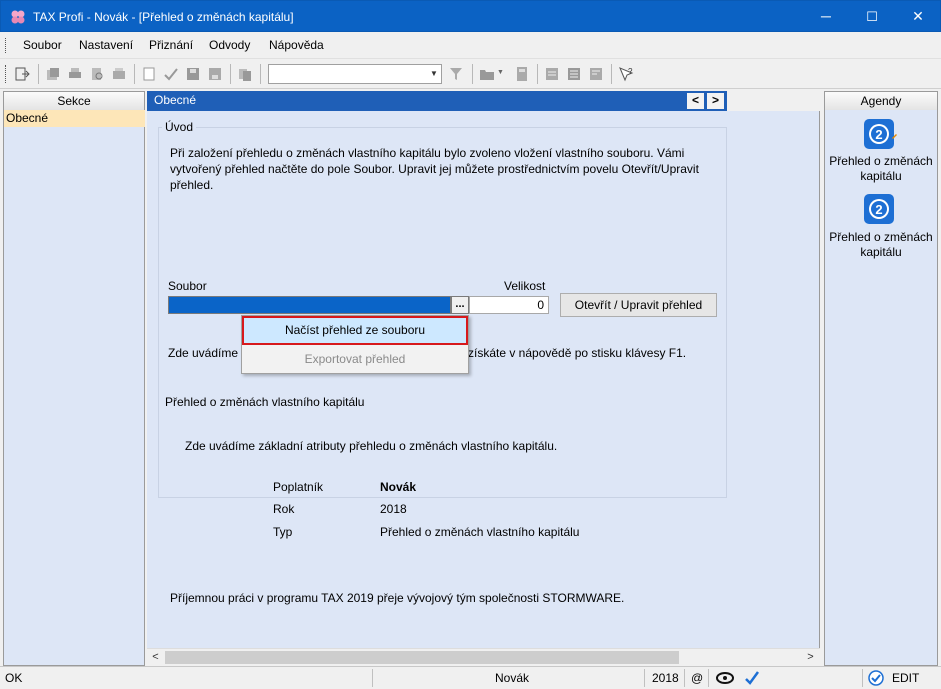 The width and height of the screenshot is (941, 689). What do you see at coordinates (14, 678) in the screenshot?
I see `status-text: OK` at bounding box center [14, 678].